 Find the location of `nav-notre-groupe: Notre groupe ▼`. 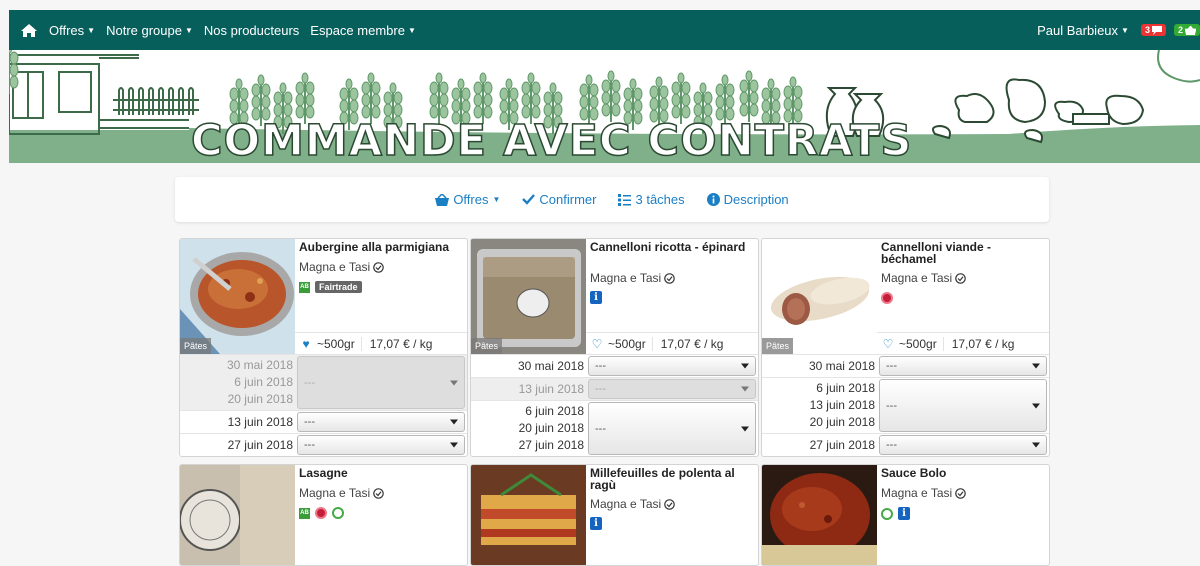

nav-notre-groupe: Notre groupe ▼ is located at coordinates (149, 30).